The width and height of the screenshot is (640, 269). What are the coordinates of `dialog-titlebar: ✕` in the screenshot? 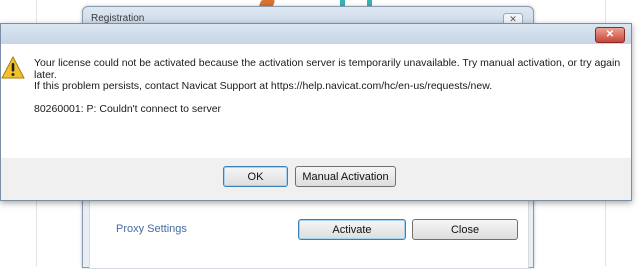 It's located at (316, 34).